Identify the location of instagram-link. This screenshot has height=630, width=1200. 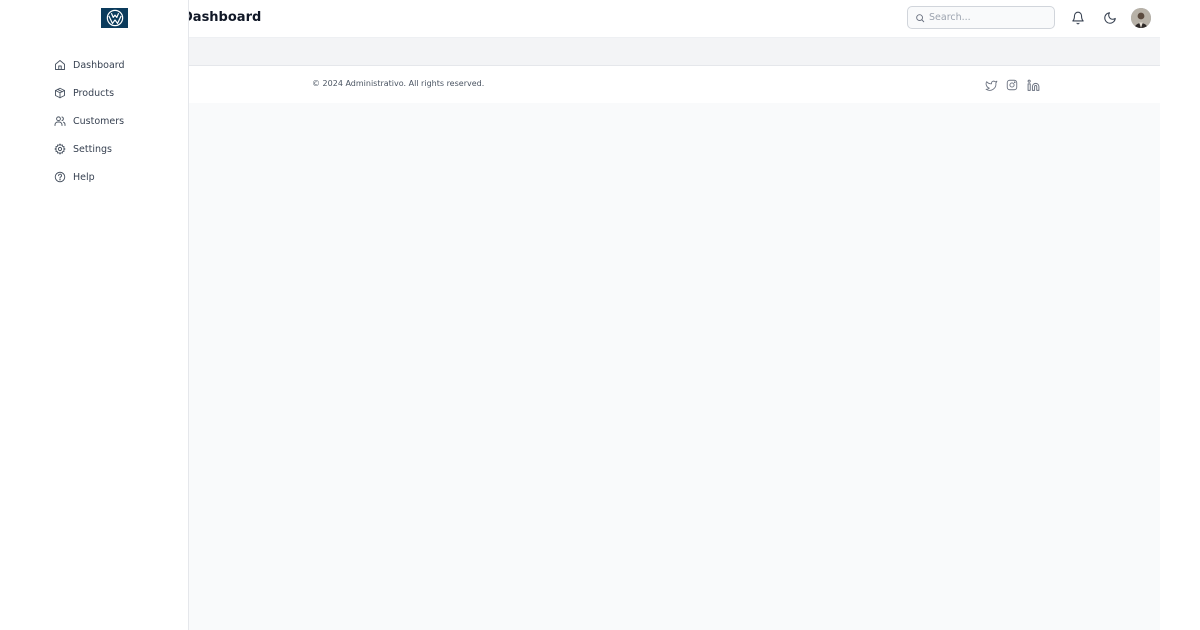
(1012, 85).